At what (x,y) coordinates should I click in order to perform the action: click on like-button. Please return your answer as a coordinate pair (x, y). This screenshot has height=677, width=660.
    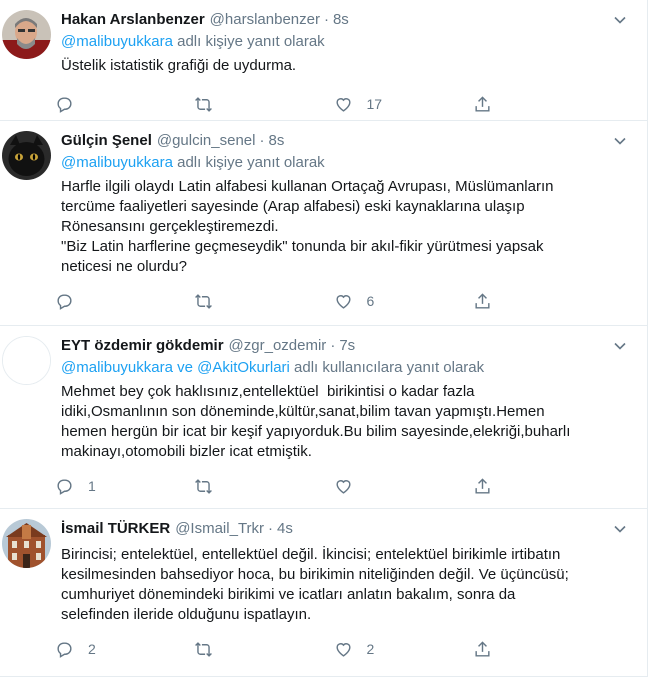
    Looking at the image, I should click on (403, 486).